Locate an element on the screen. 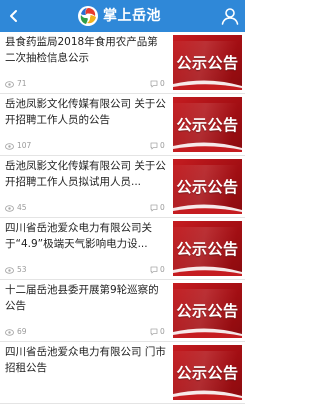 This screenshot has width=320, height=404. list-item: 十二届岳池县委开展第9轮巡察的公告 69 0 公示公告 is located at coordinates (122, 311).